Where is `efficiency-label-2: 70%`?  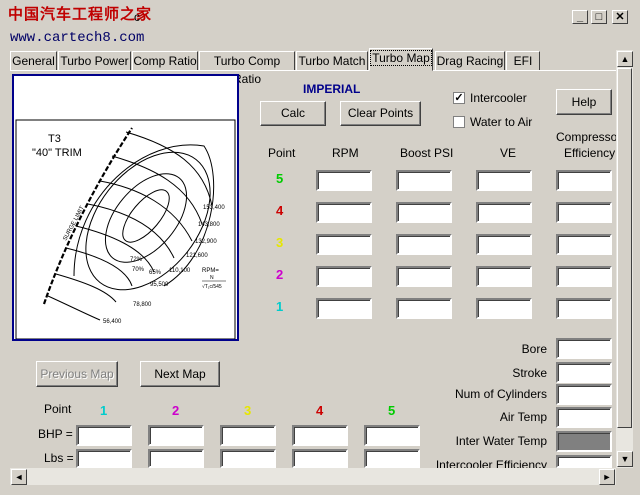
efficiency-label-2: 70% is located at coordinates (138, 270).